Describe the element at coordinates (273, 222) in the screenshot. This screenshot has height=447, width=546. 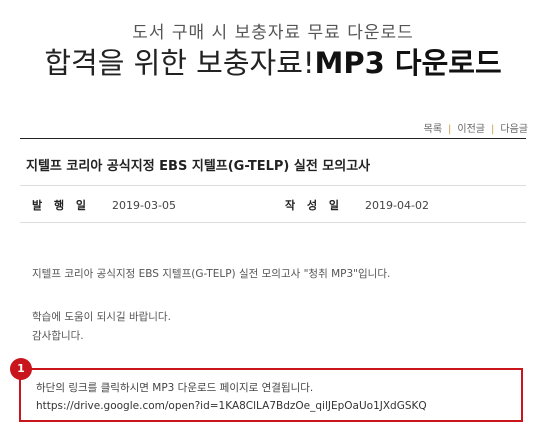
I see `meta-divider` at that location.